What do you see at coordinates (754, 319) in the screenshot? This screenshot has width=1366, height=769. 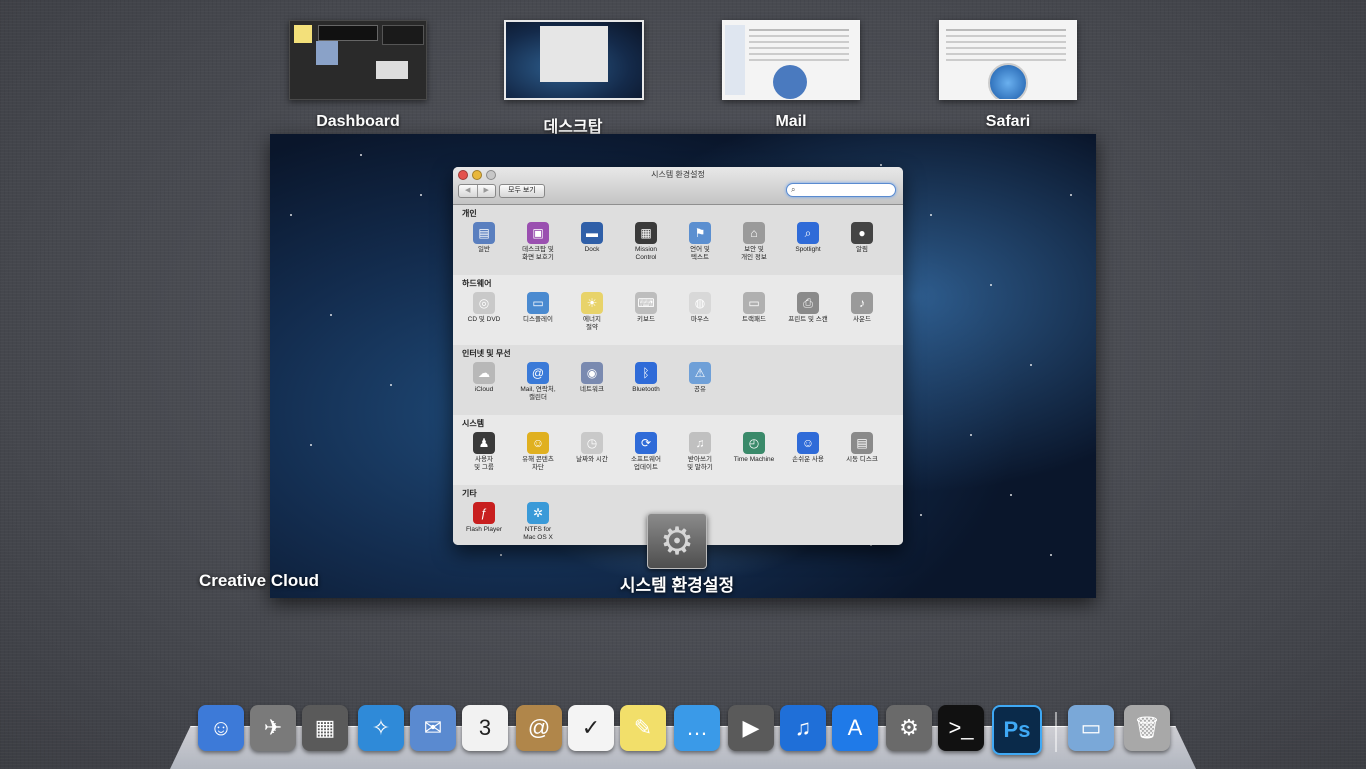 I see `pref-pane-label: 트랙패드` at bounding box center [754, 319].